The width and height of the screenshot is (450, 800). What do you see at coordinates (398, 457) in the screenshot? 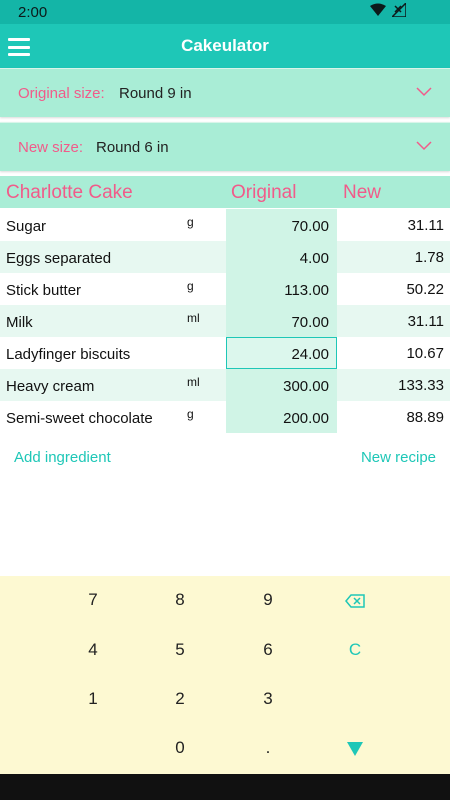
I see `new-recipe-button: New recipe` at bounding box center [398, 457].